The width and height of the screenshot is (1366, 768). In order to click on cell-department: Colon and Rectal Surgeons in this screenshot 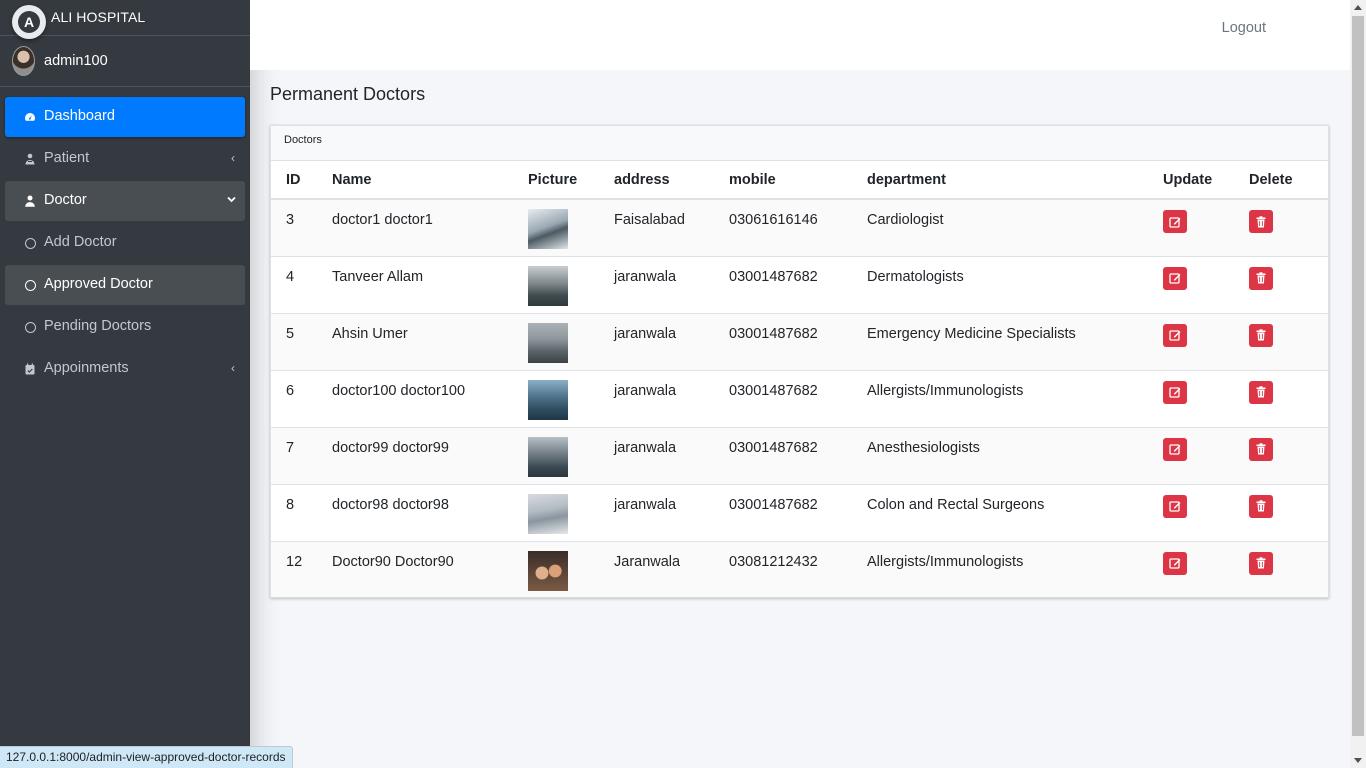, I will do `click(1000, 512)`.